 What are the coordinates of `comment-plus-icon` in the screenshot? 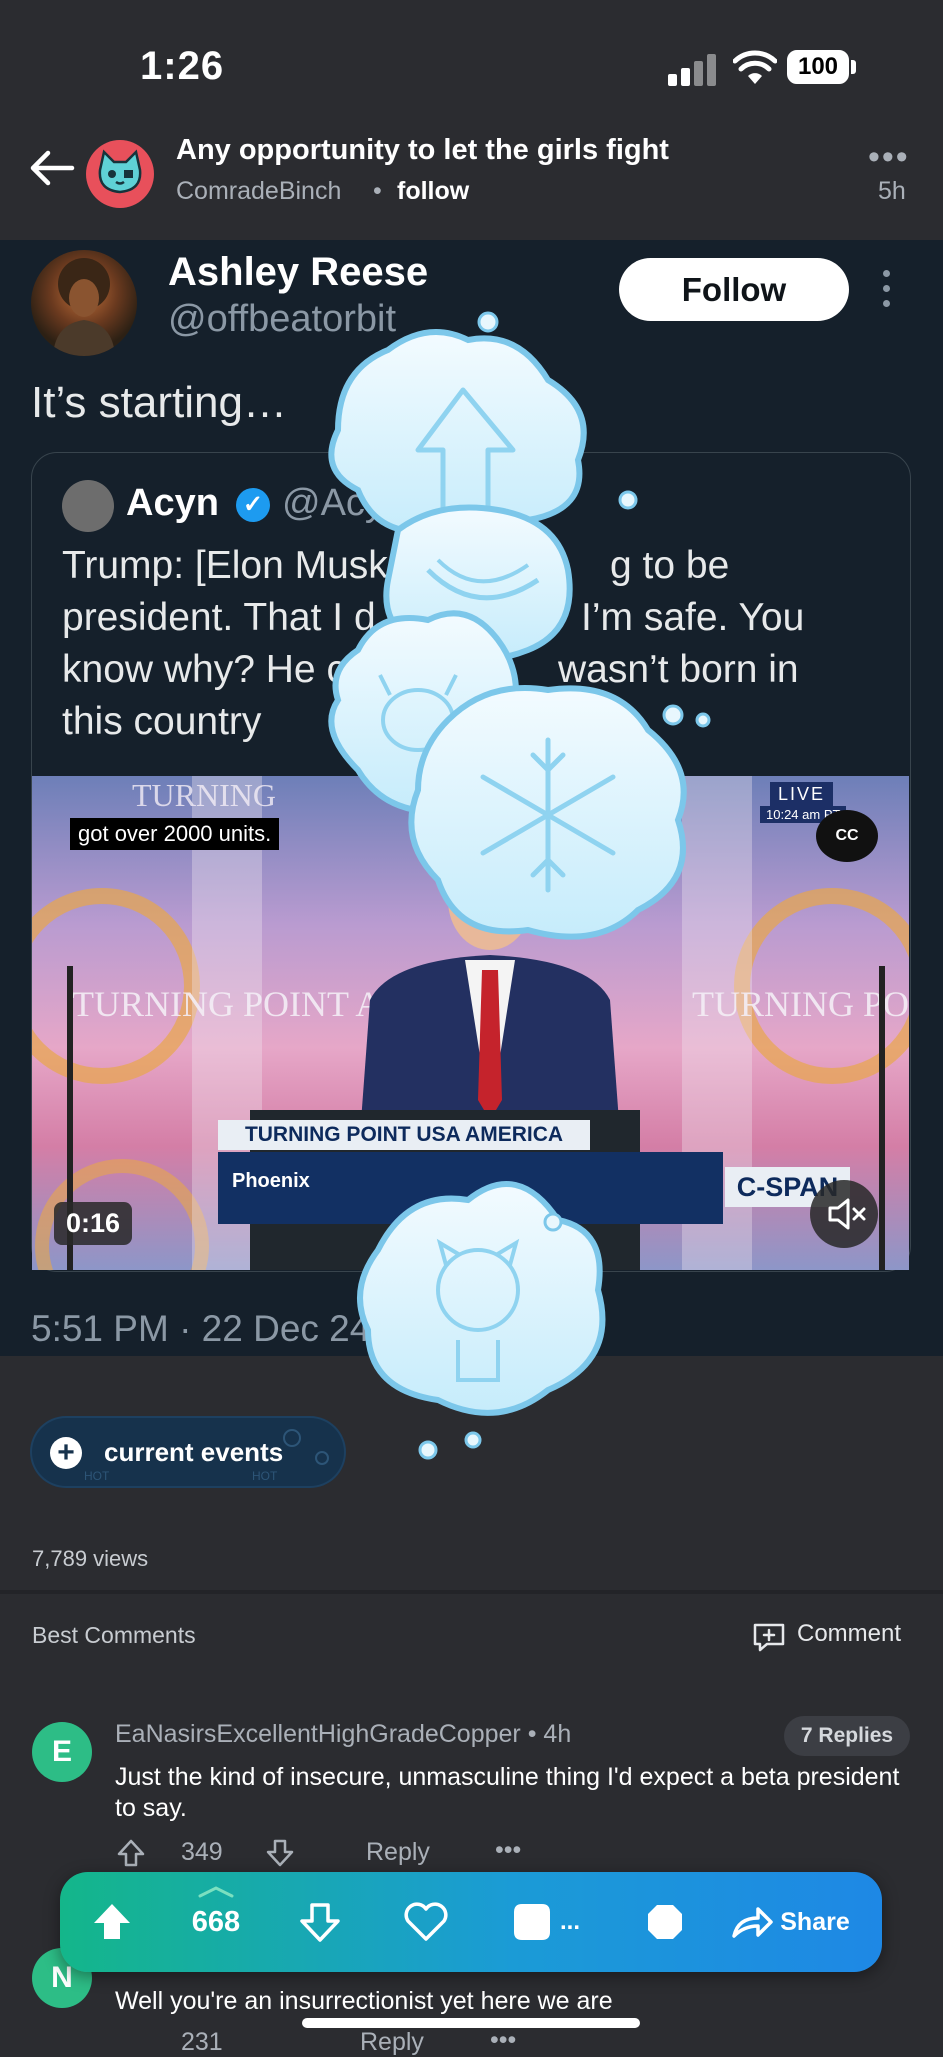 It's located at (769, 1637).